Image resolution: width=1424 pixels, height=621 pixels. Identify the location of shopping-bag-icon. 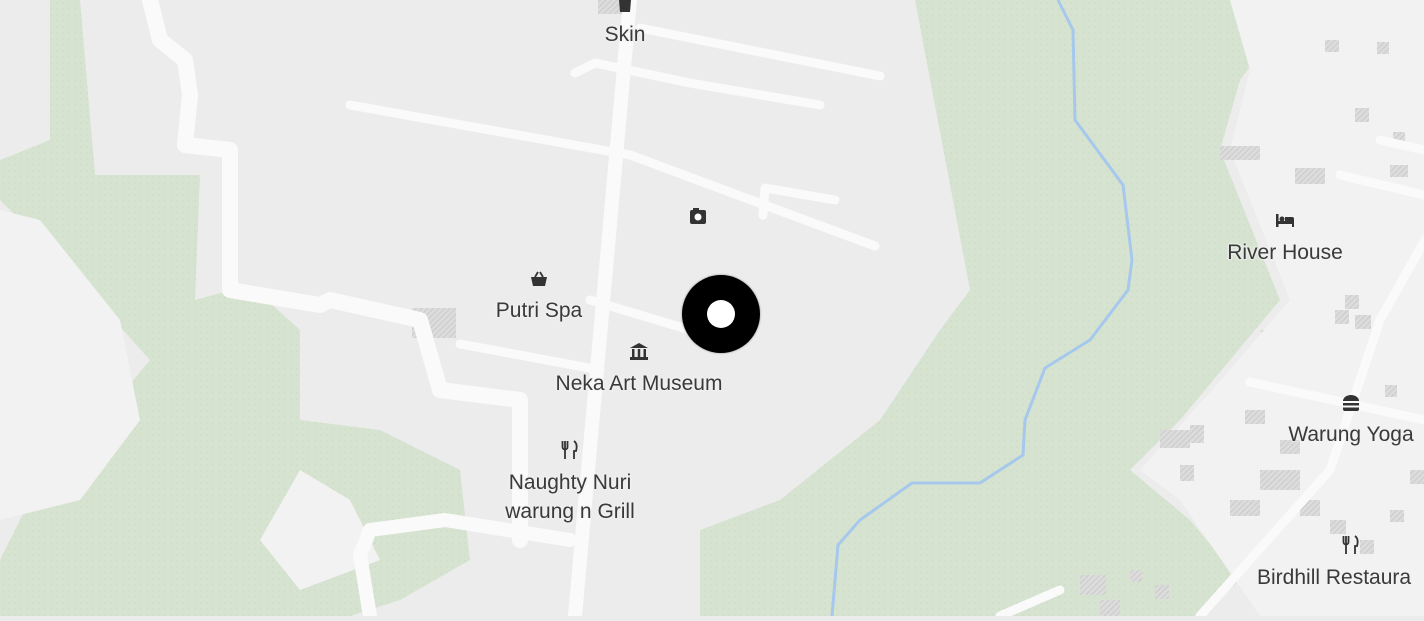
(625, 7).